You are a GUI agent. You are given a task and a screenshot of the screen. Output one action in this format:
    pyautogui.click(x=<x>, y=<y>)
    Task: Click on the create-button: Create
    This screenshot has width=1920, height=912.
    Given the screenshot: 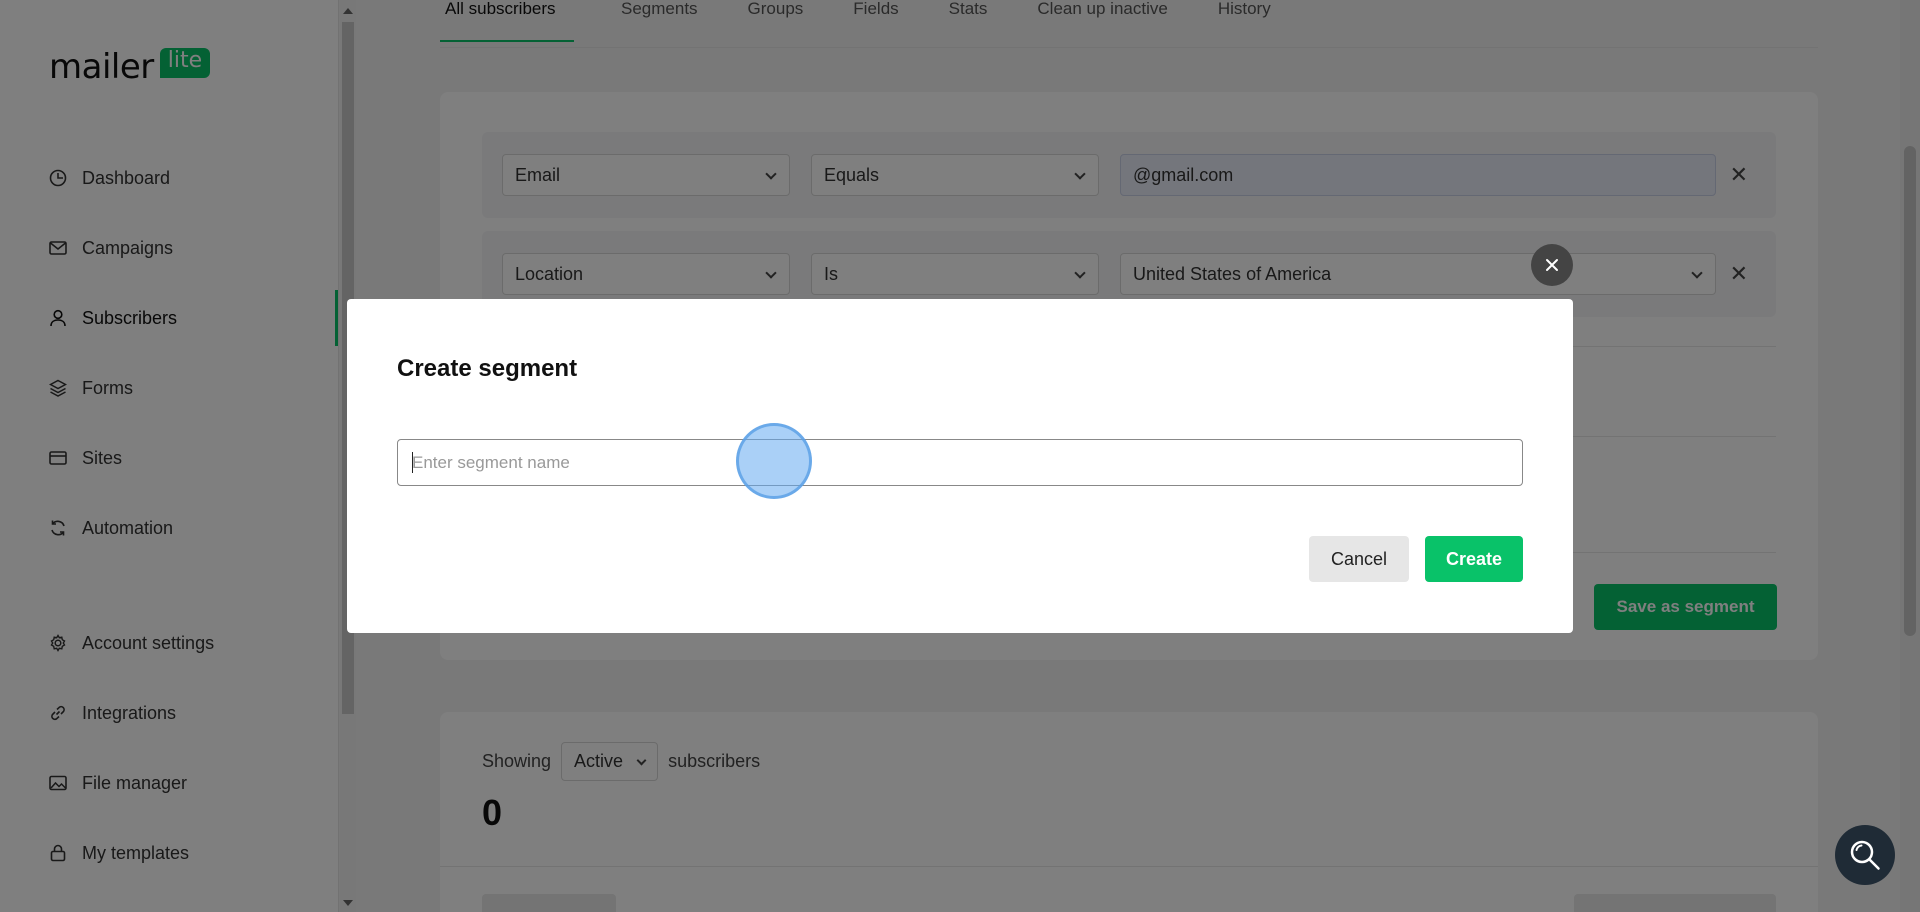 What is the action you would take?
    pyautogui.click(x=1474, y=559)
    